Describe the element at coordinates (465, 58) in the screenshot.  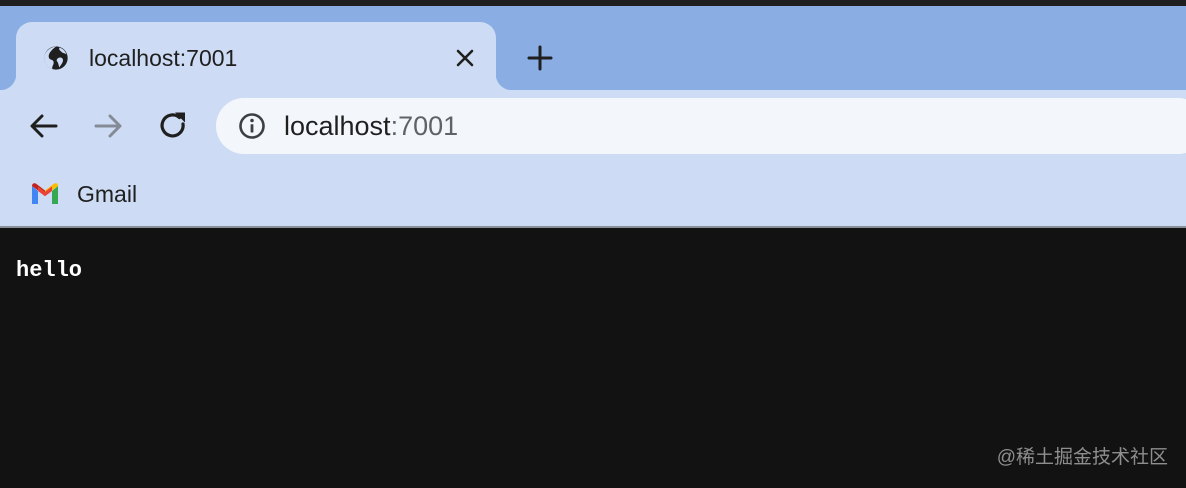
I see `close-icon` at that location.